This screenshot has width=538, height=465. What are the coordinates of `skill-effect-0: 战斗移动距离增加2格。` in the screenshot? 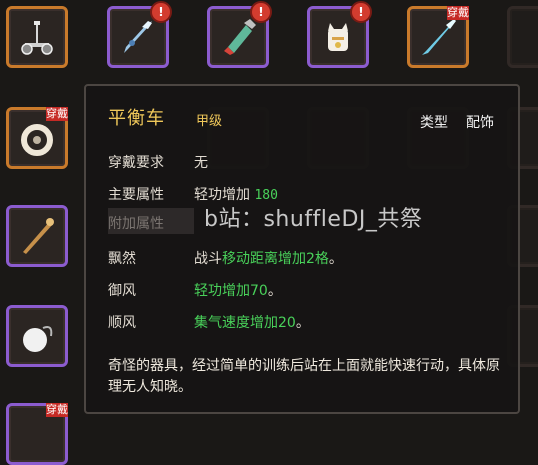 It's located at (268, 258).